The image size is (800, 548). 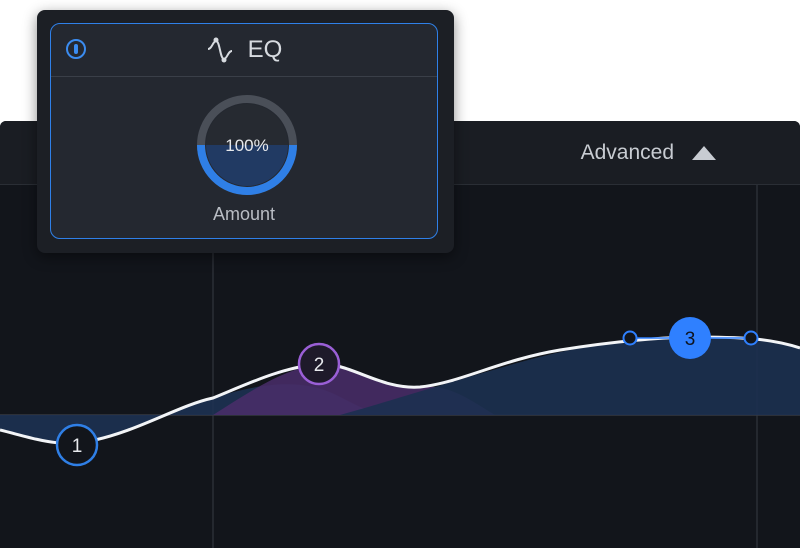 I want to click on popup-titlebar: EQ, so click(x=244, y=50).